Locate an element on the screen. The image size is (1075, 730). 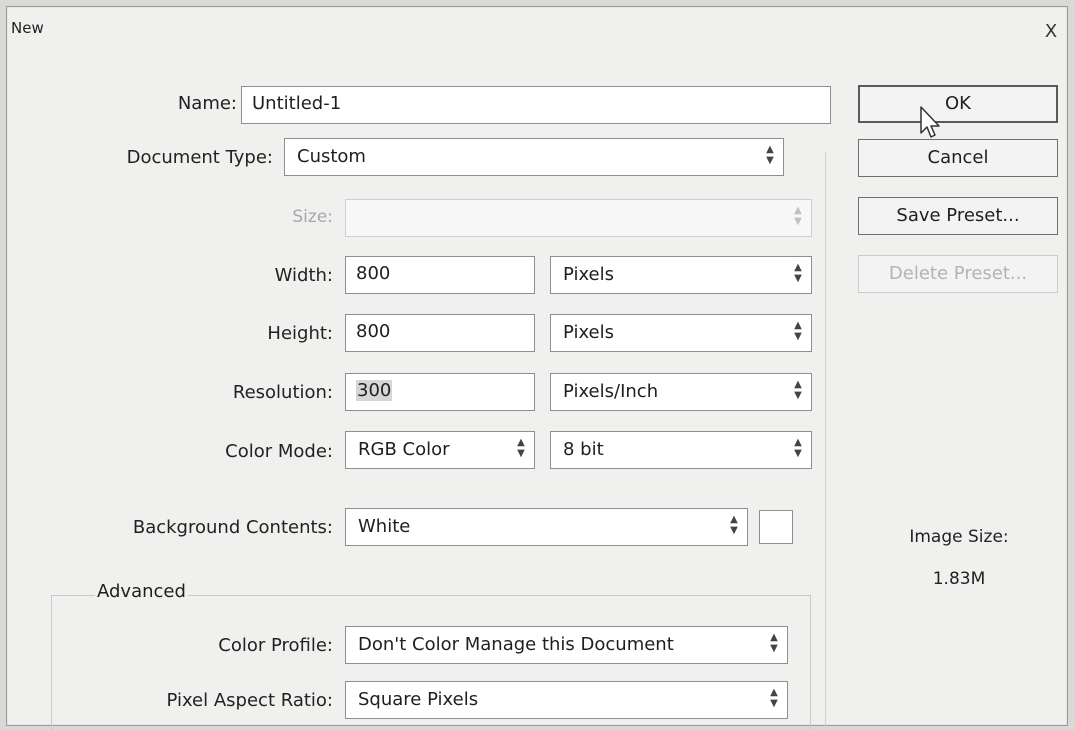
color-mode-select: RGB Color ▲ ▼ is located at coordinates (440, 450).